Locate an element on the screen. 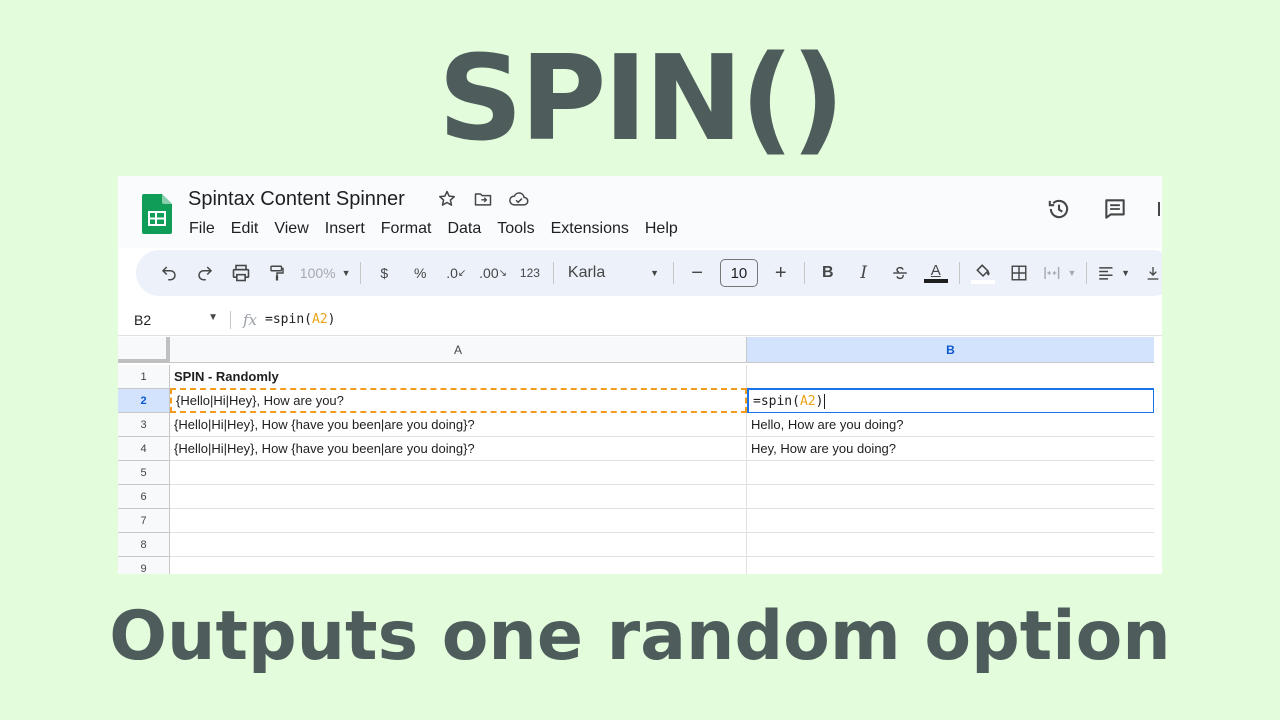 The width and height of the screenshot is (1280, 720). italic-button: I is located at coordinates (864, 273).